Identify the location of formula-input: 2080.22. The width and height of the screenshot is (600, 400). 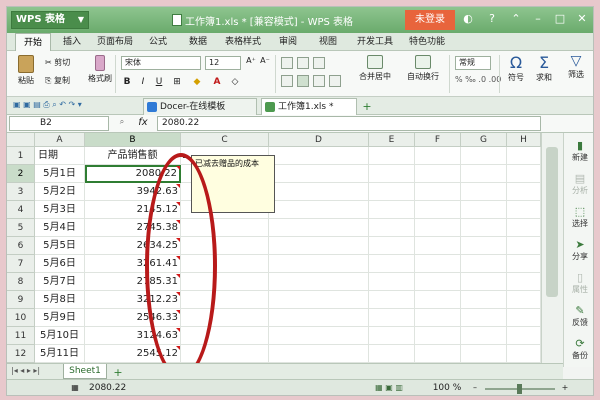
(349, 123).